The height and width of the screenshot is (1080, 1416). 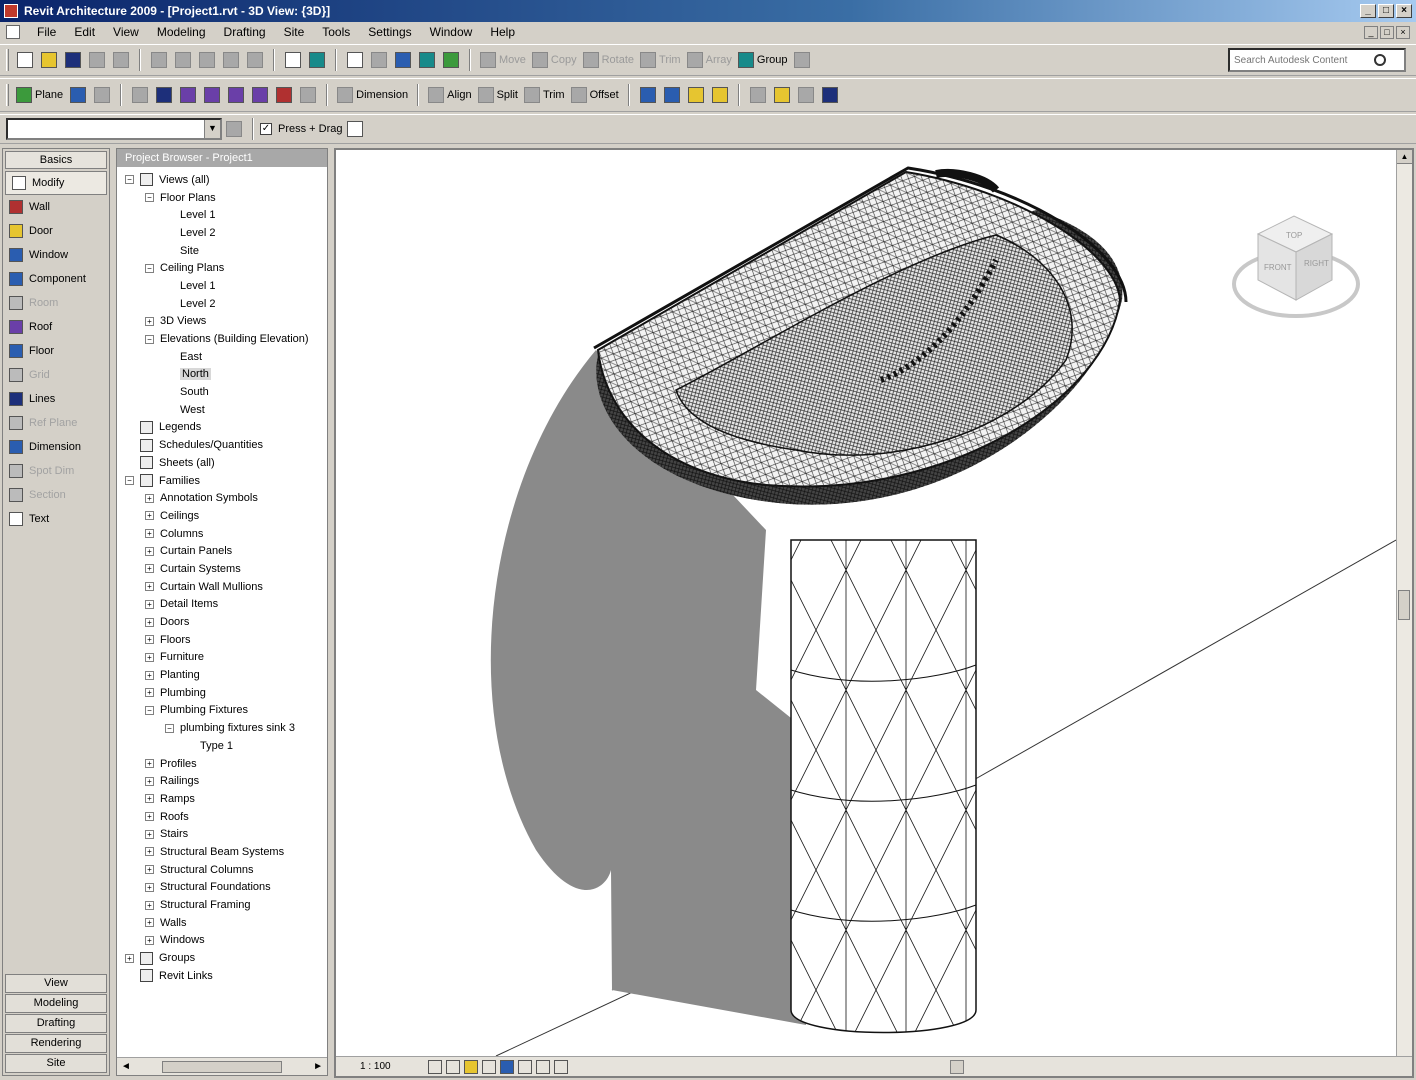 What do you see at coordinates (222, 693) in the screenshot?
I see `tree-item: + Plumbing` at bounding box center [222, 693].